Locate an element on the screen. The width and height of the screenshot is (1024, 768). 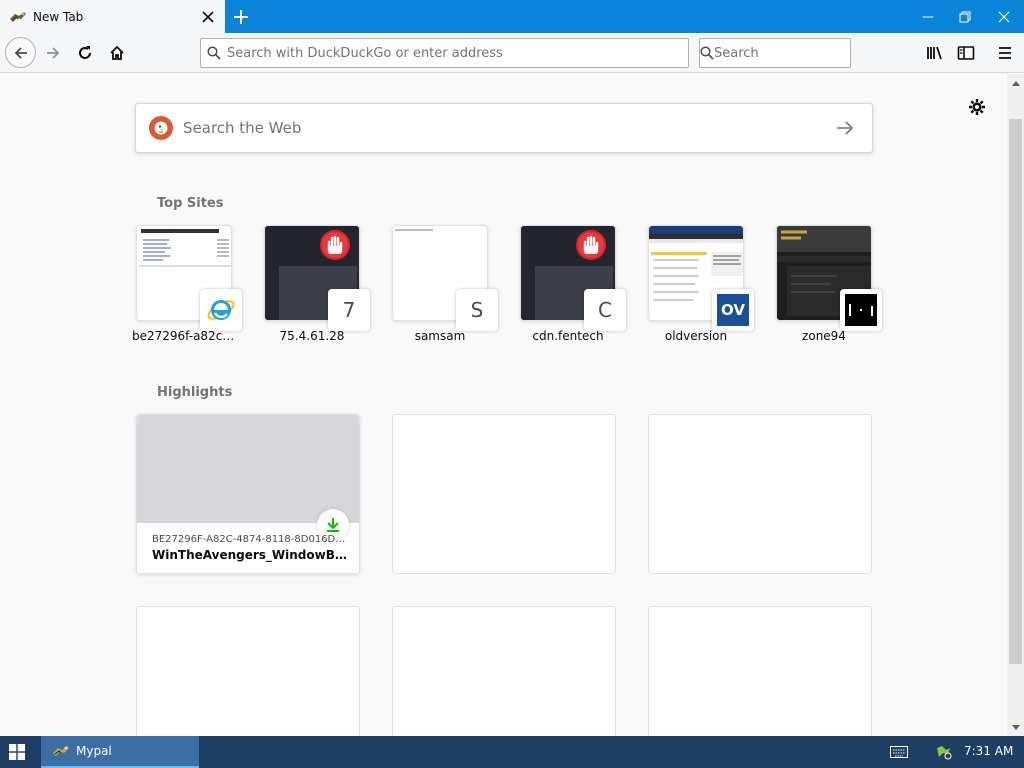
back-button is located at coordinates (20, 52).